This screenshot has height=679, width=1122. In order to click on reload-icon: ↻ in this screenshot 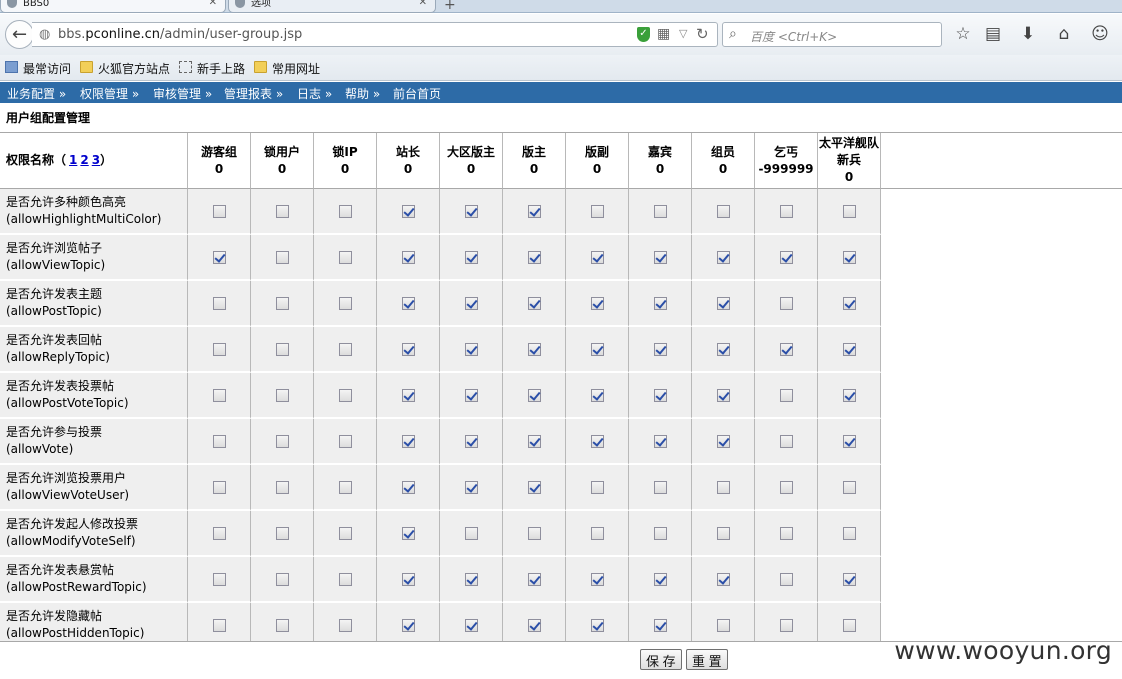, I will do `click(702, 34)`.